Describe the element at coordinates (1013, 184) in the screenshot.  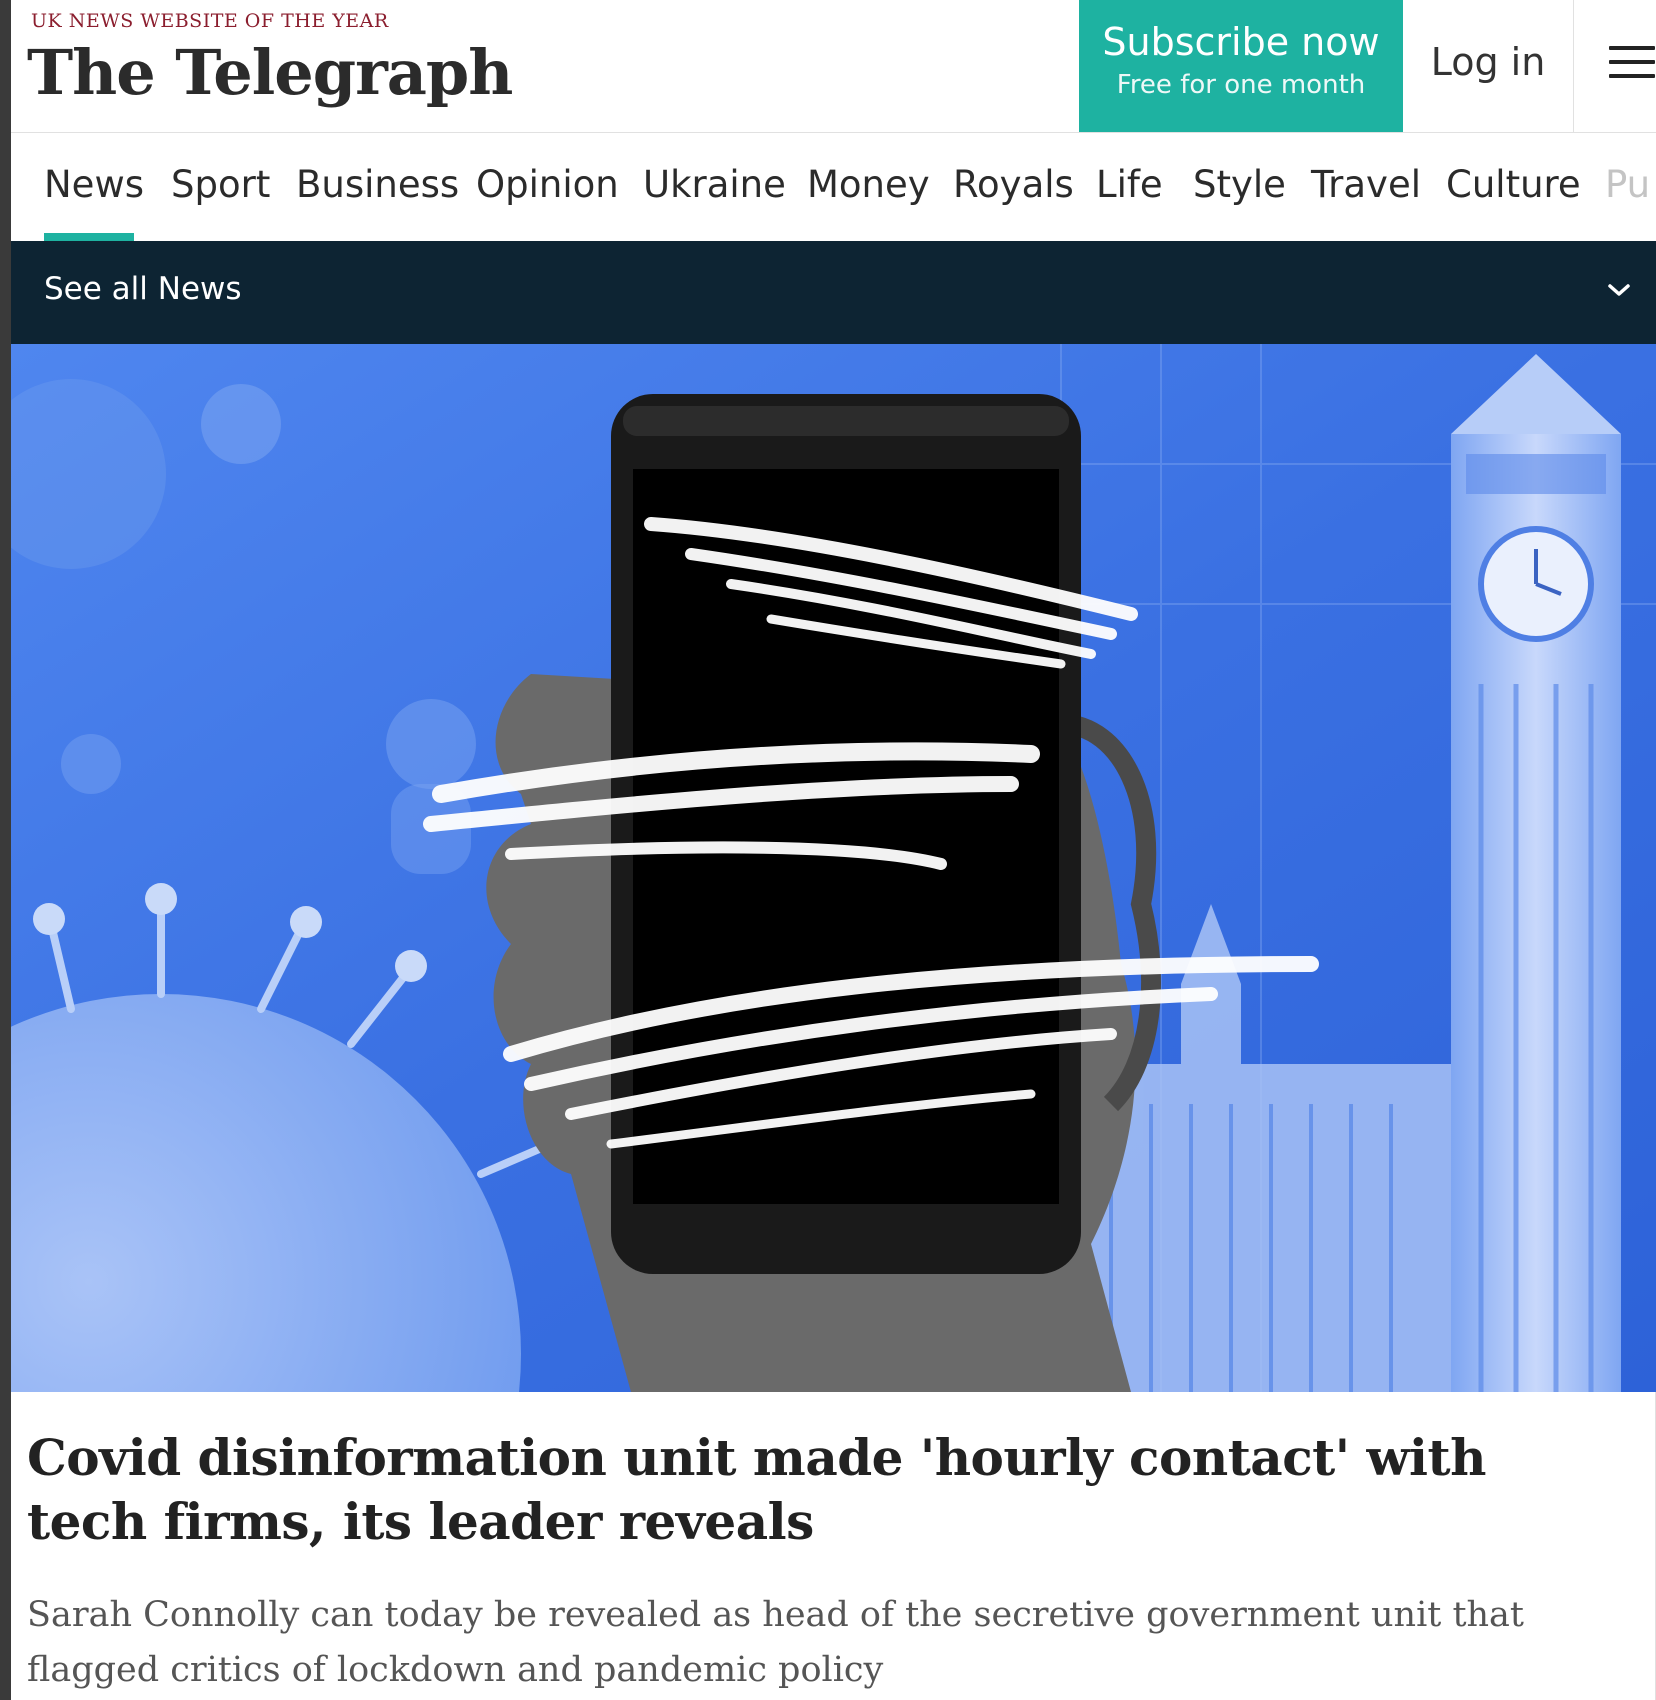
I see `nav-item-royals: Royals` at that location.